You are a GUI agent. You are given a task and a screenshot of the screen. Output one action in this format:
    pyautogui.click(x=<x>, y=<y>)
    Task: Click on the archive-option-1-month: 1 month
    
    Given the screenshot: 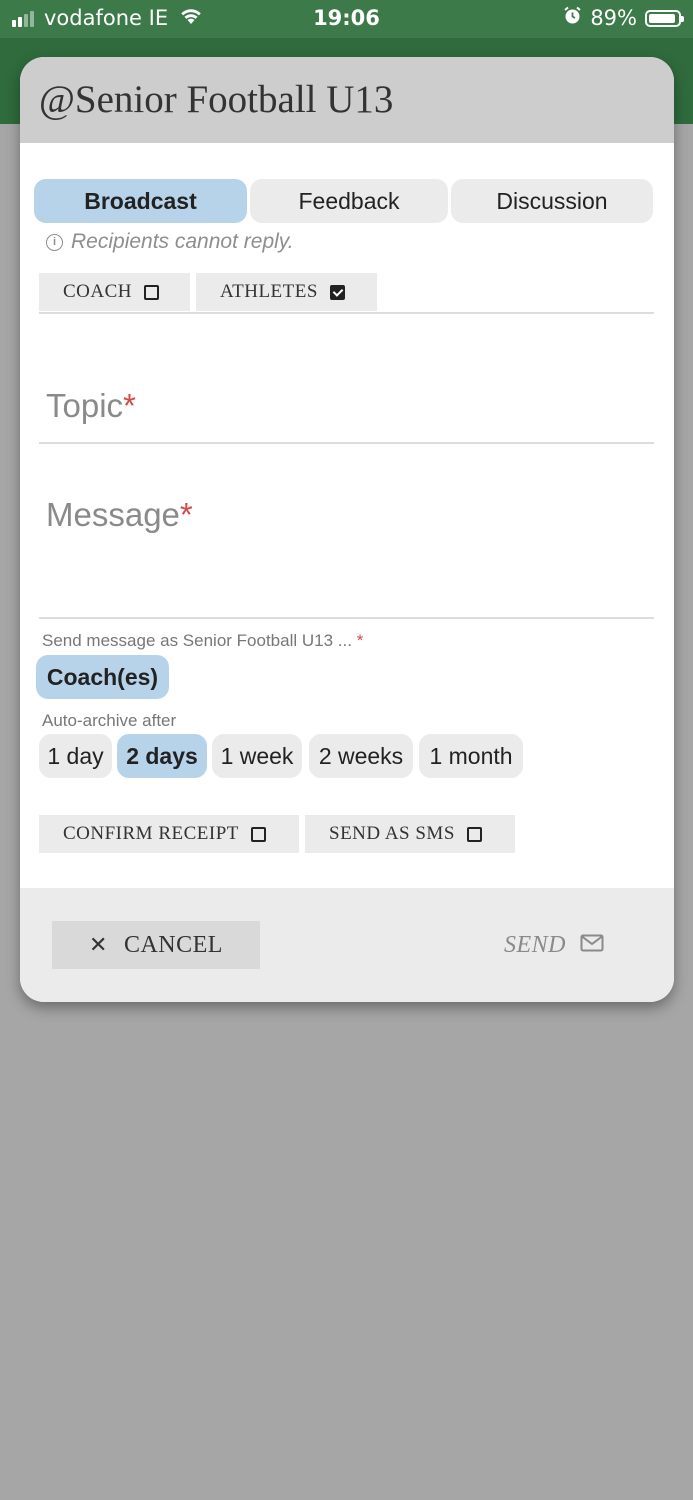 What is the action you would take?
    pyautogui.click(x=471, y=756)
    